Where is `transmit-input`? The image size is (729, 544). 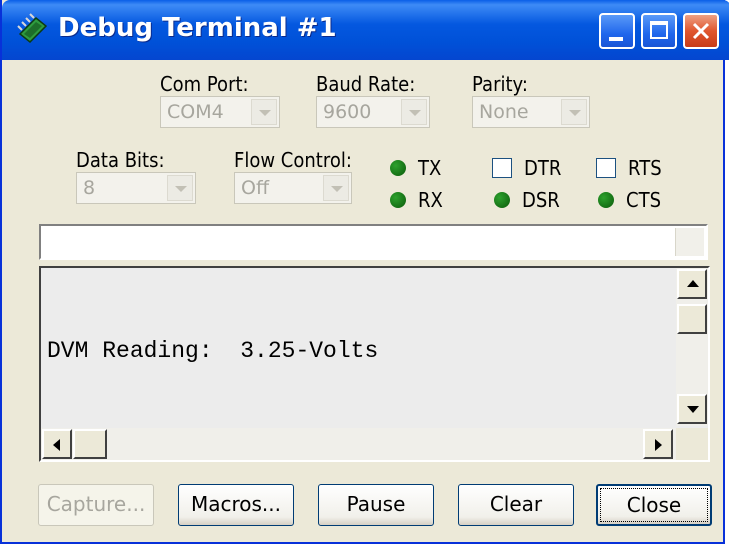
transmit-input is located at coordinates (373, 242).